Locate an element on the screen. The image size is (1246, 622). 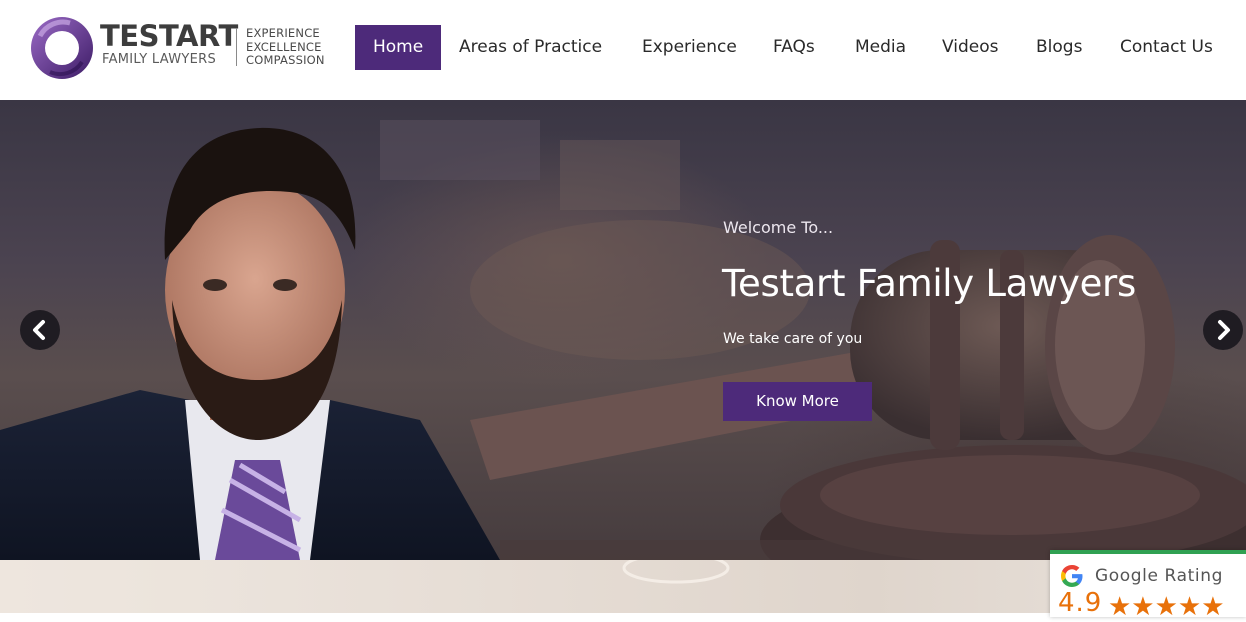
slider-prev-button is located at coordinates (40, 330).